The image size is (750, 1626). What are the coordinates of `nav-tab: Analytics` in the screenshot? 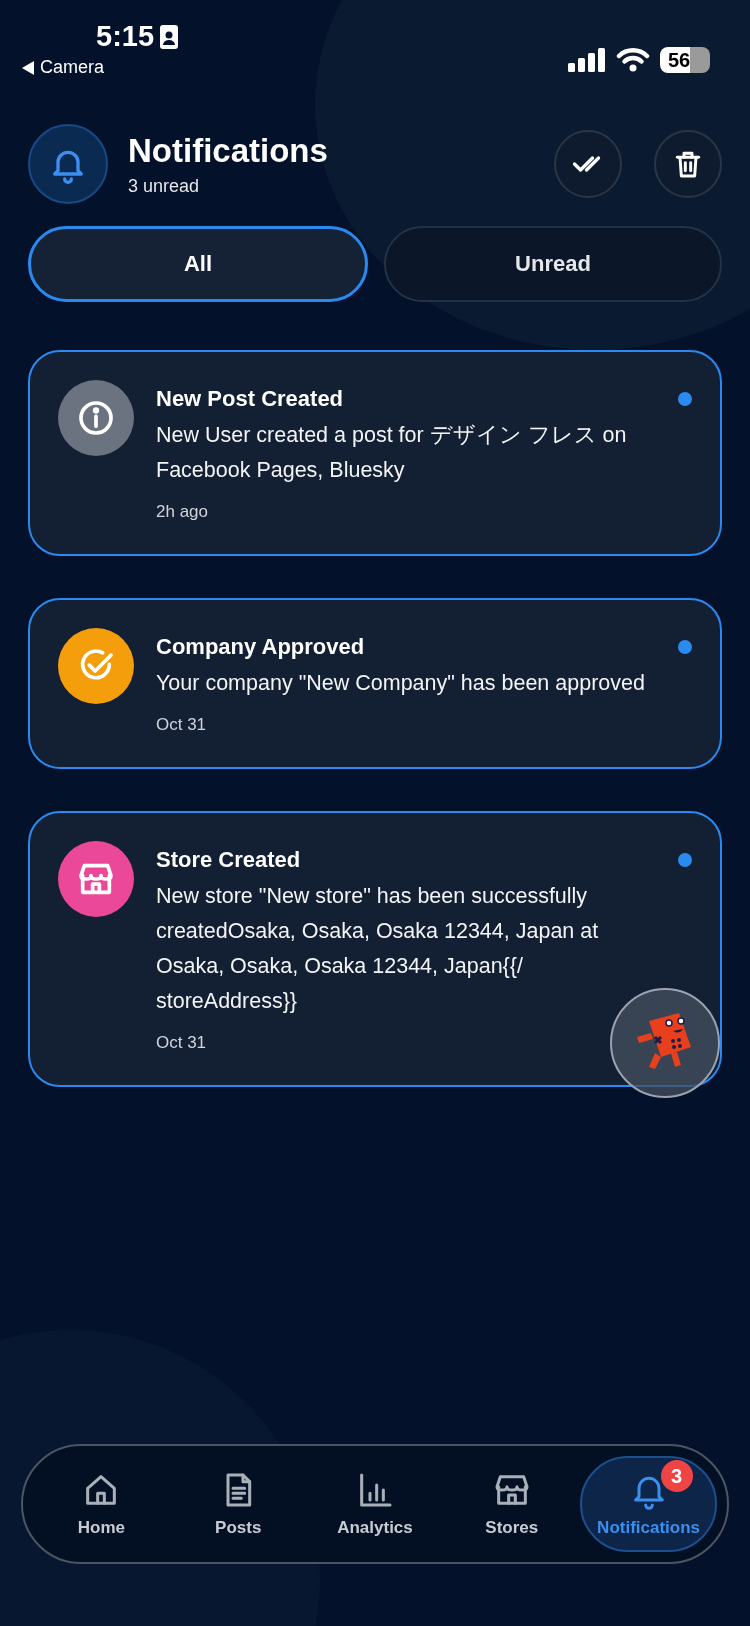 It's located at (375, 1504).